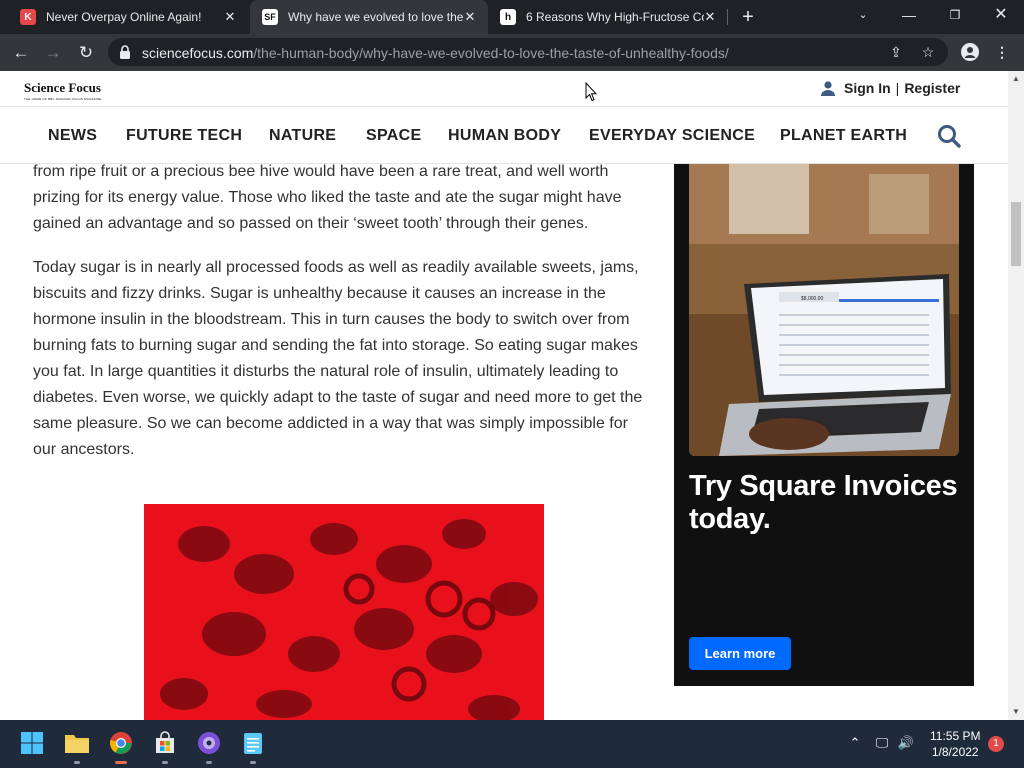 The height and width of the screenshot is (768, 1024). What do you see at coordinates (843, 136) in the screenshot?
I see `nav-item-planet-earth: PLANET EARTH` at bounding box center [843, 136].